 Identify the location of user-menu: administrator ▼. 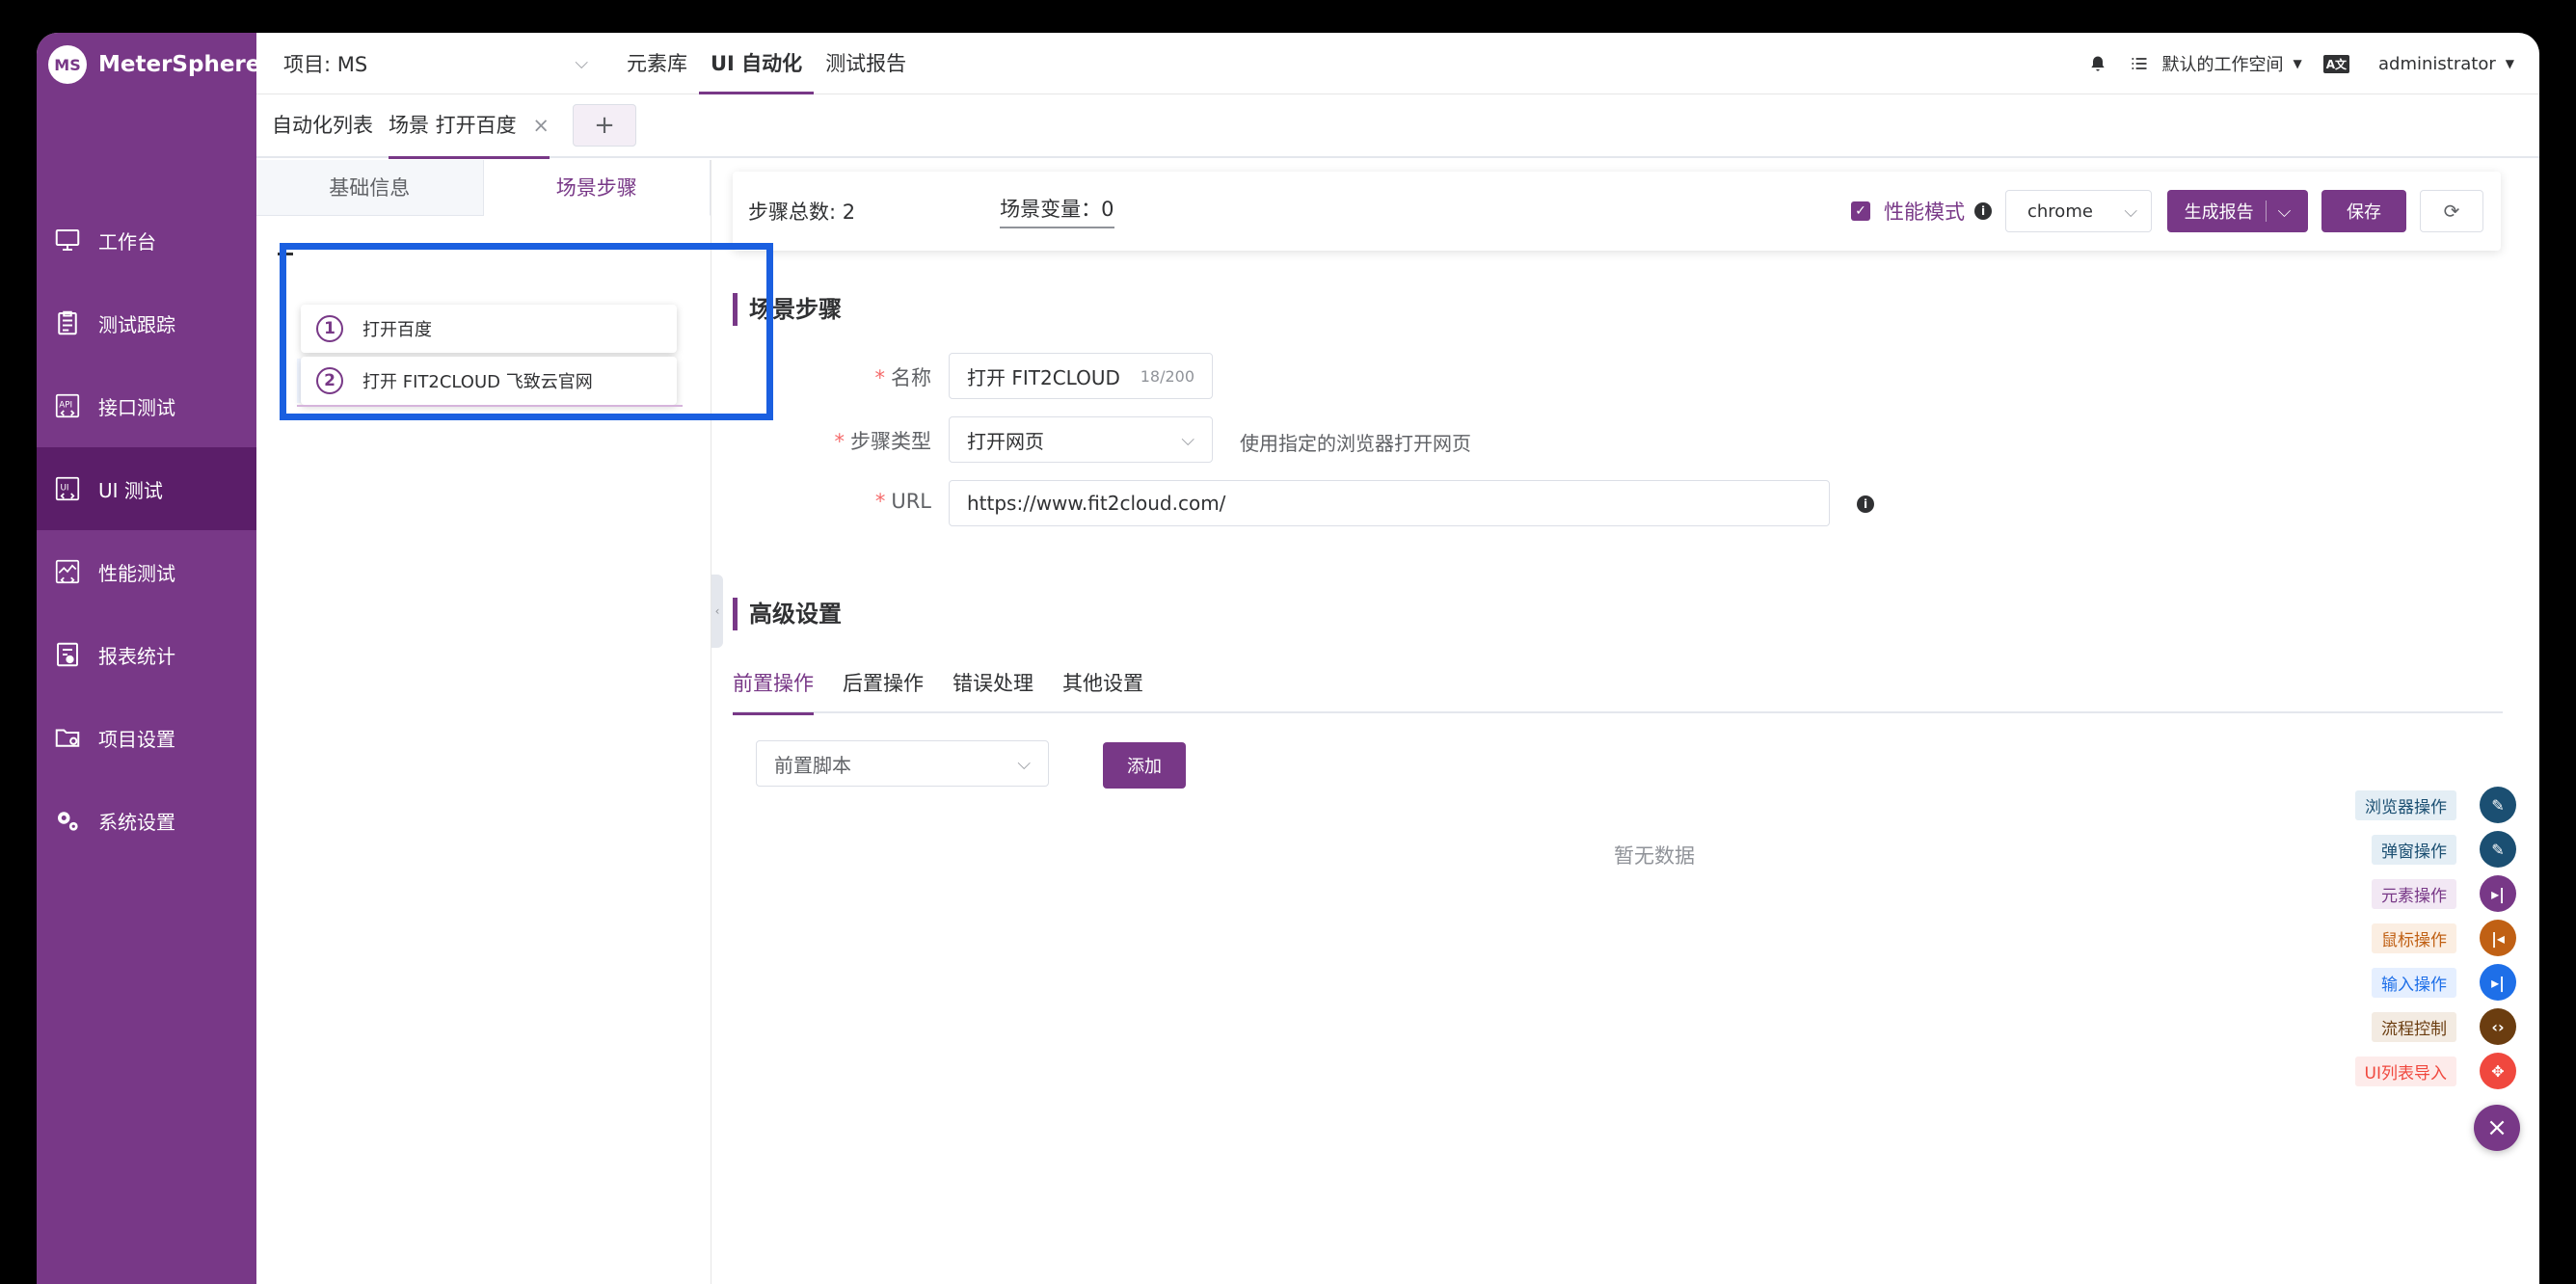
(2446, 64).